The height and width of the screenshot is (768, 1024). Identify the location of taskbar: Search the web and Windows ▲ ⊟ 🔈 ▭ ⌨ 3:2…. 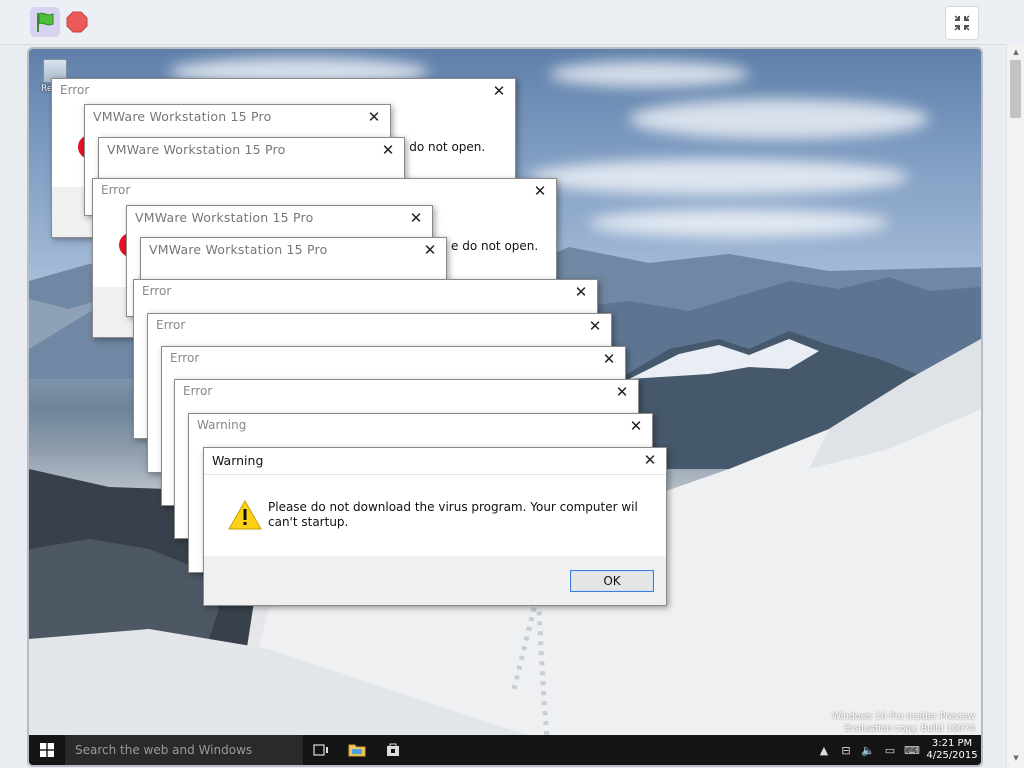
(505, 750).